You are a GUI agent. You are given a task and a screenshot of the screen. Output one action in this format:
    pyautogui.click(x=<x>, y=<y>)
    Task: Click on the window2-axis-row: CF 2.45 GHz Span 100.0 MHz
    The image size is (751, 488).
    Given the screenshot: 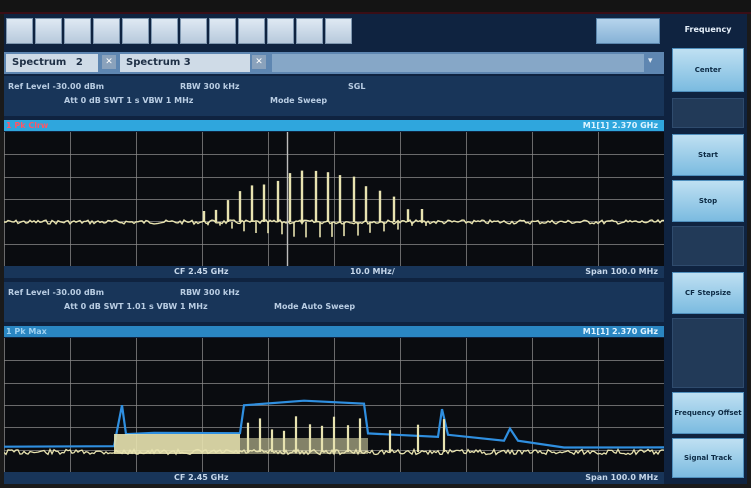 What is the action you would take?
    pyautogui.click(x=334, y=478)
    